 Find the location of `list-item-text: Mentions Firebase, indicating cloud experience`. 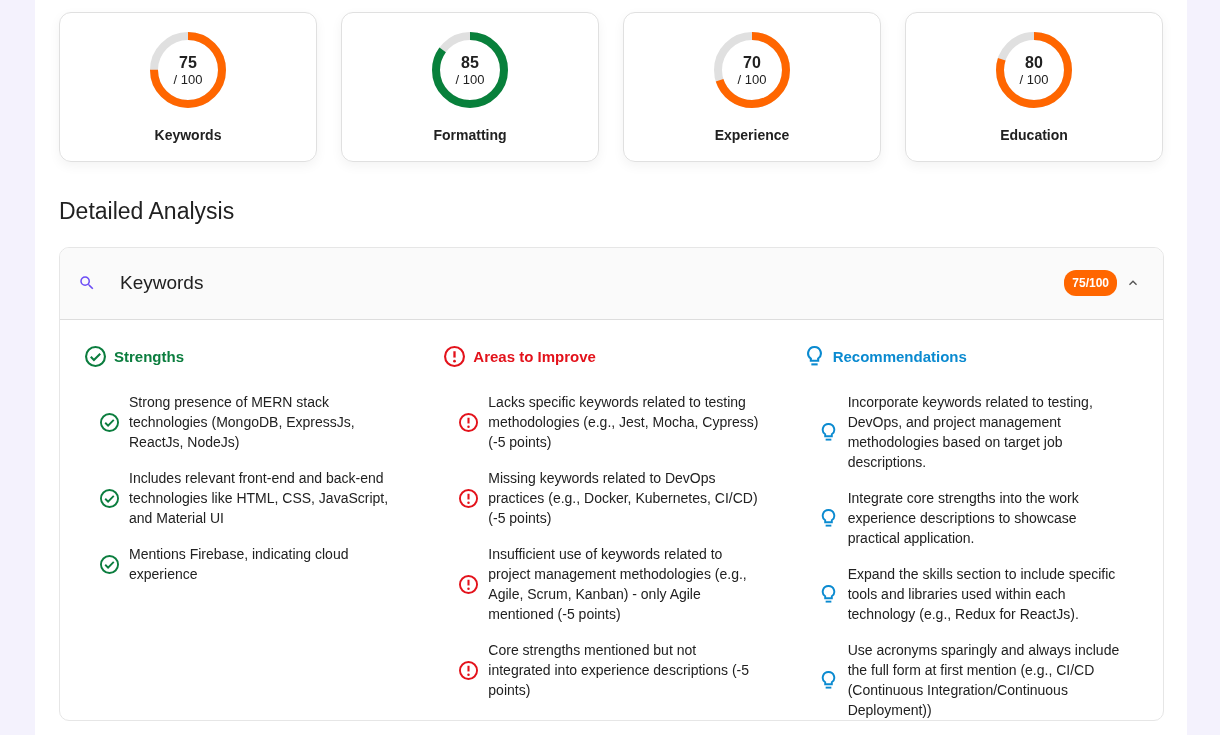

list-item-text: Mentions Firebase, indicating cloud experience is located at coordinates (239, 564).